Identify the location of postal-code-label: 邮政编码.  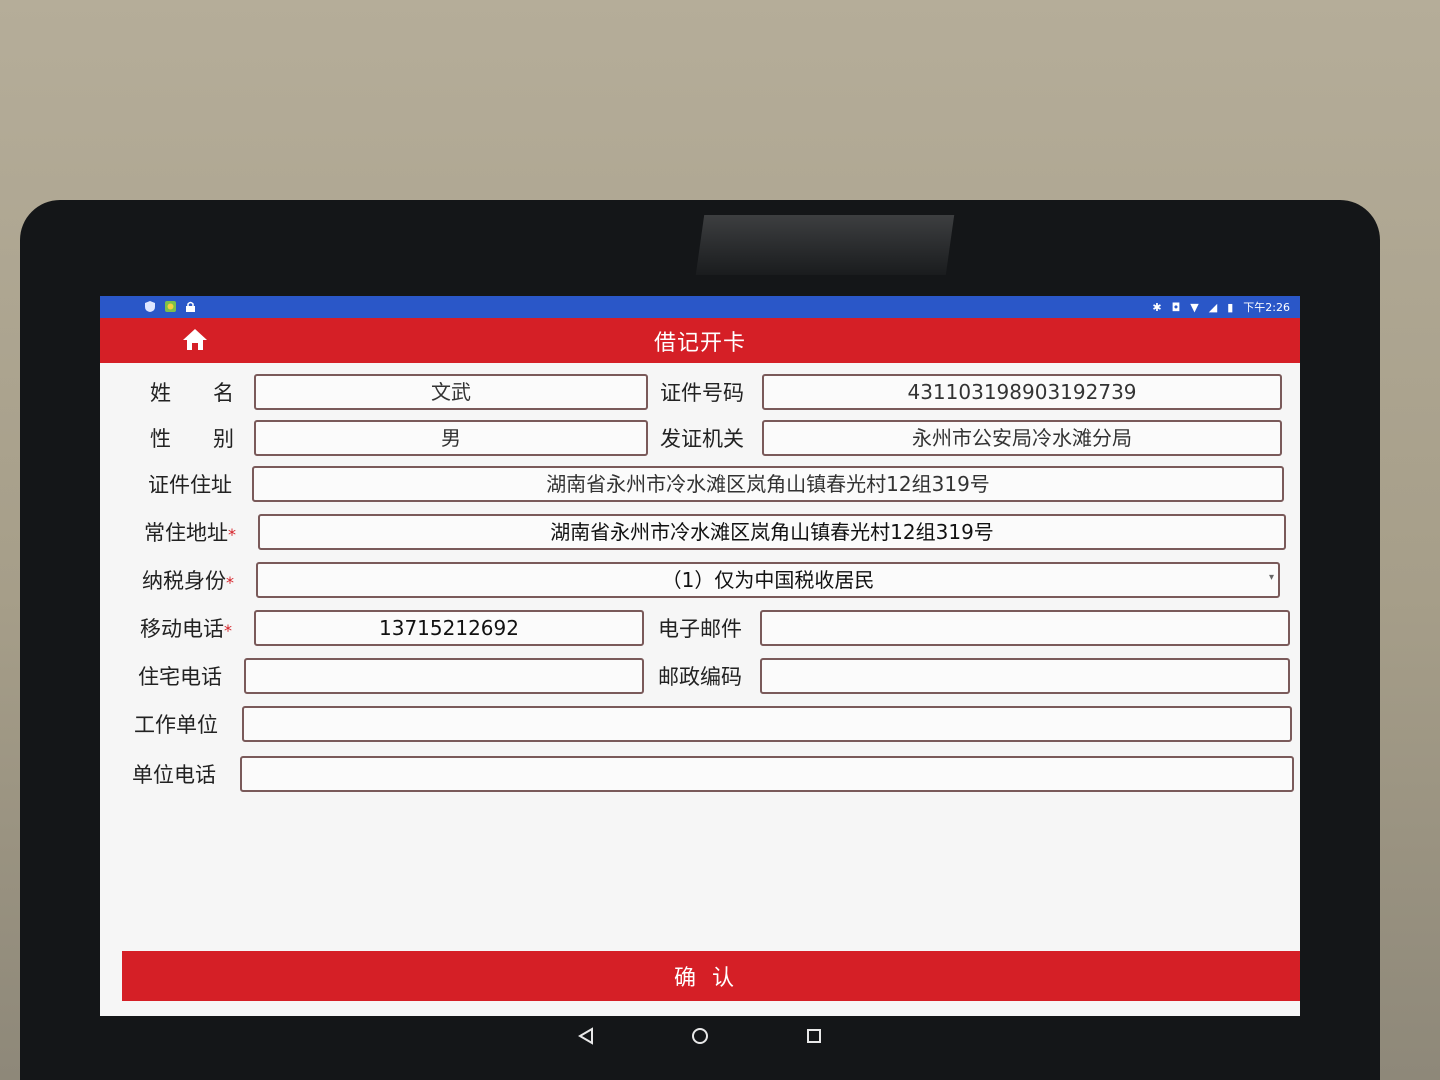
(700, 677).